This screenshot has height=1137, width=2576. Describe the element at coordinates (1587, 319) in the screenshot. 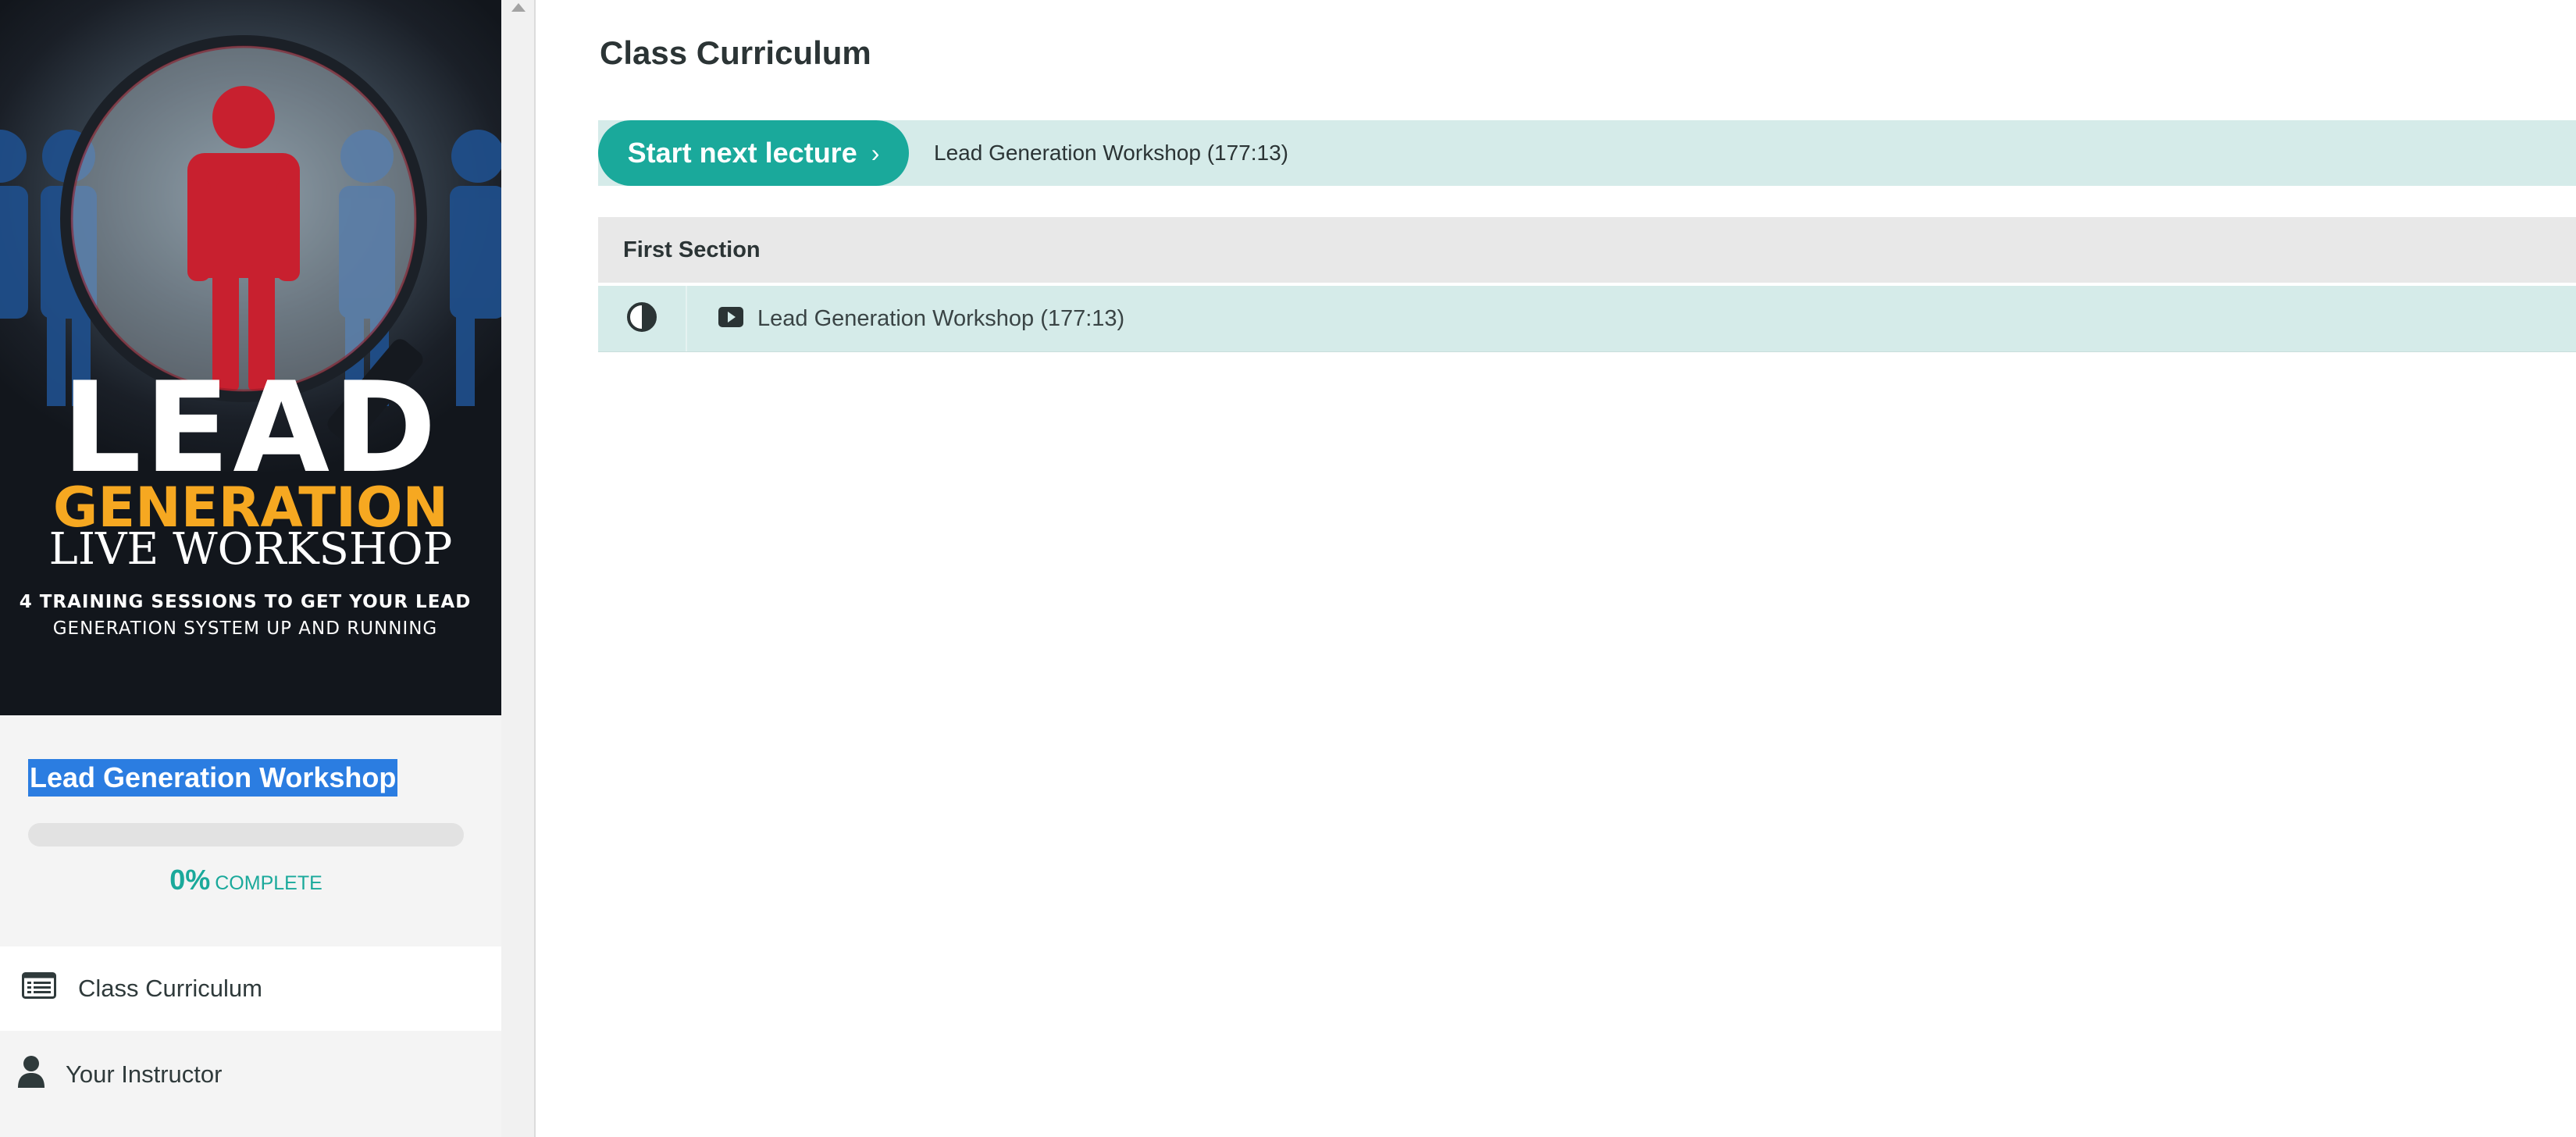

I see `lecture-item: Lead Generation Workshop (177:13)` at that location.